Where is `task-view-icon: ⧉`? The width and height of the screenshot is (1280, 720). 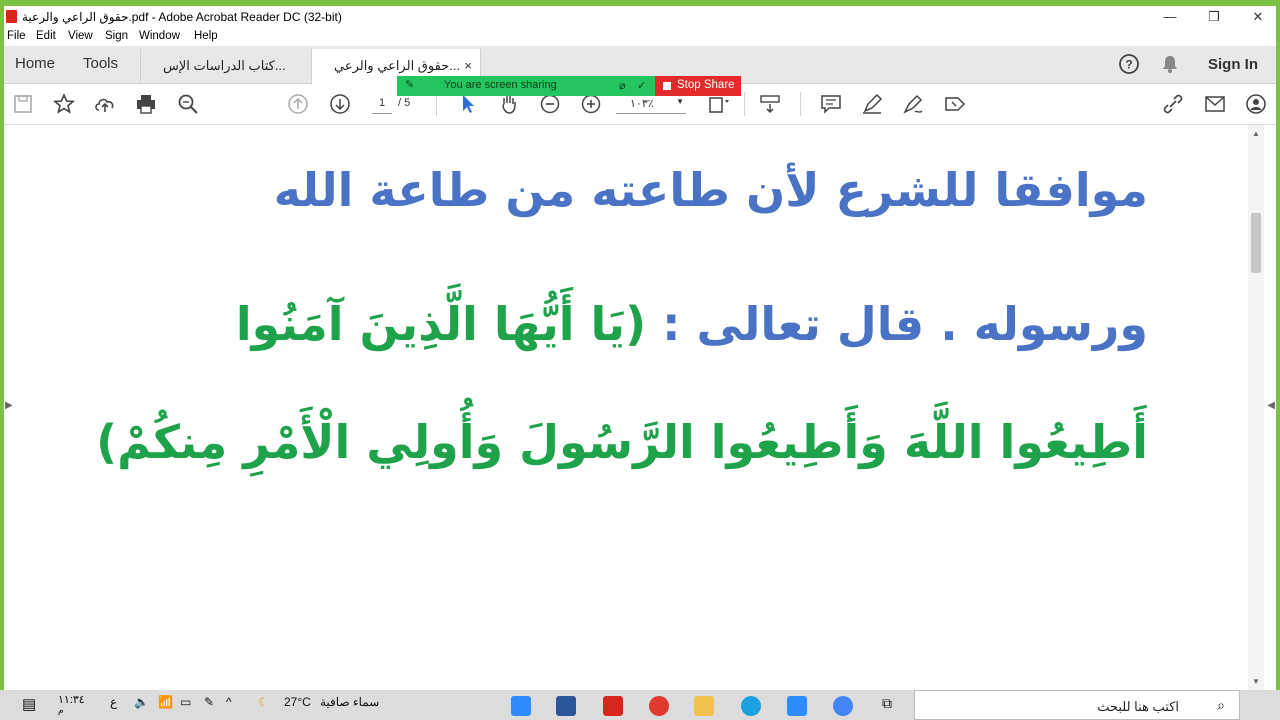
task-view-icon: ⧉ is located at coordinates (887, 703).